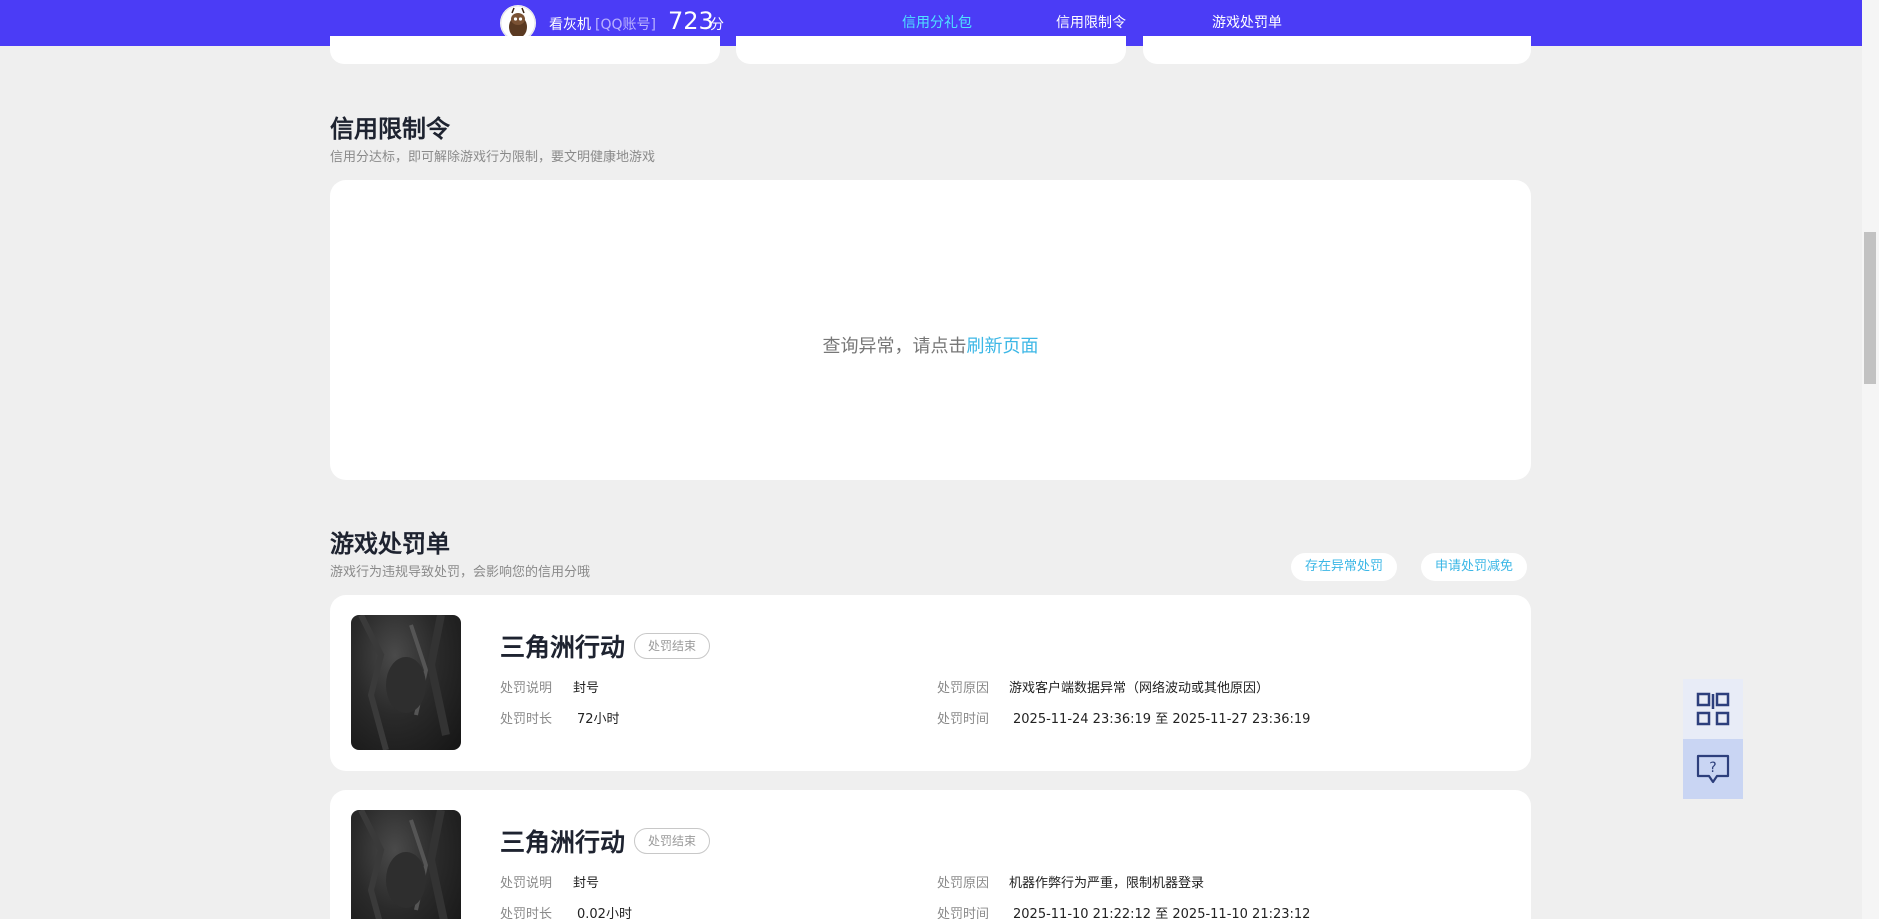 The width and height of the screenshot is (1879, 919). I want to click on qr-code-button, so click(1713, 709).